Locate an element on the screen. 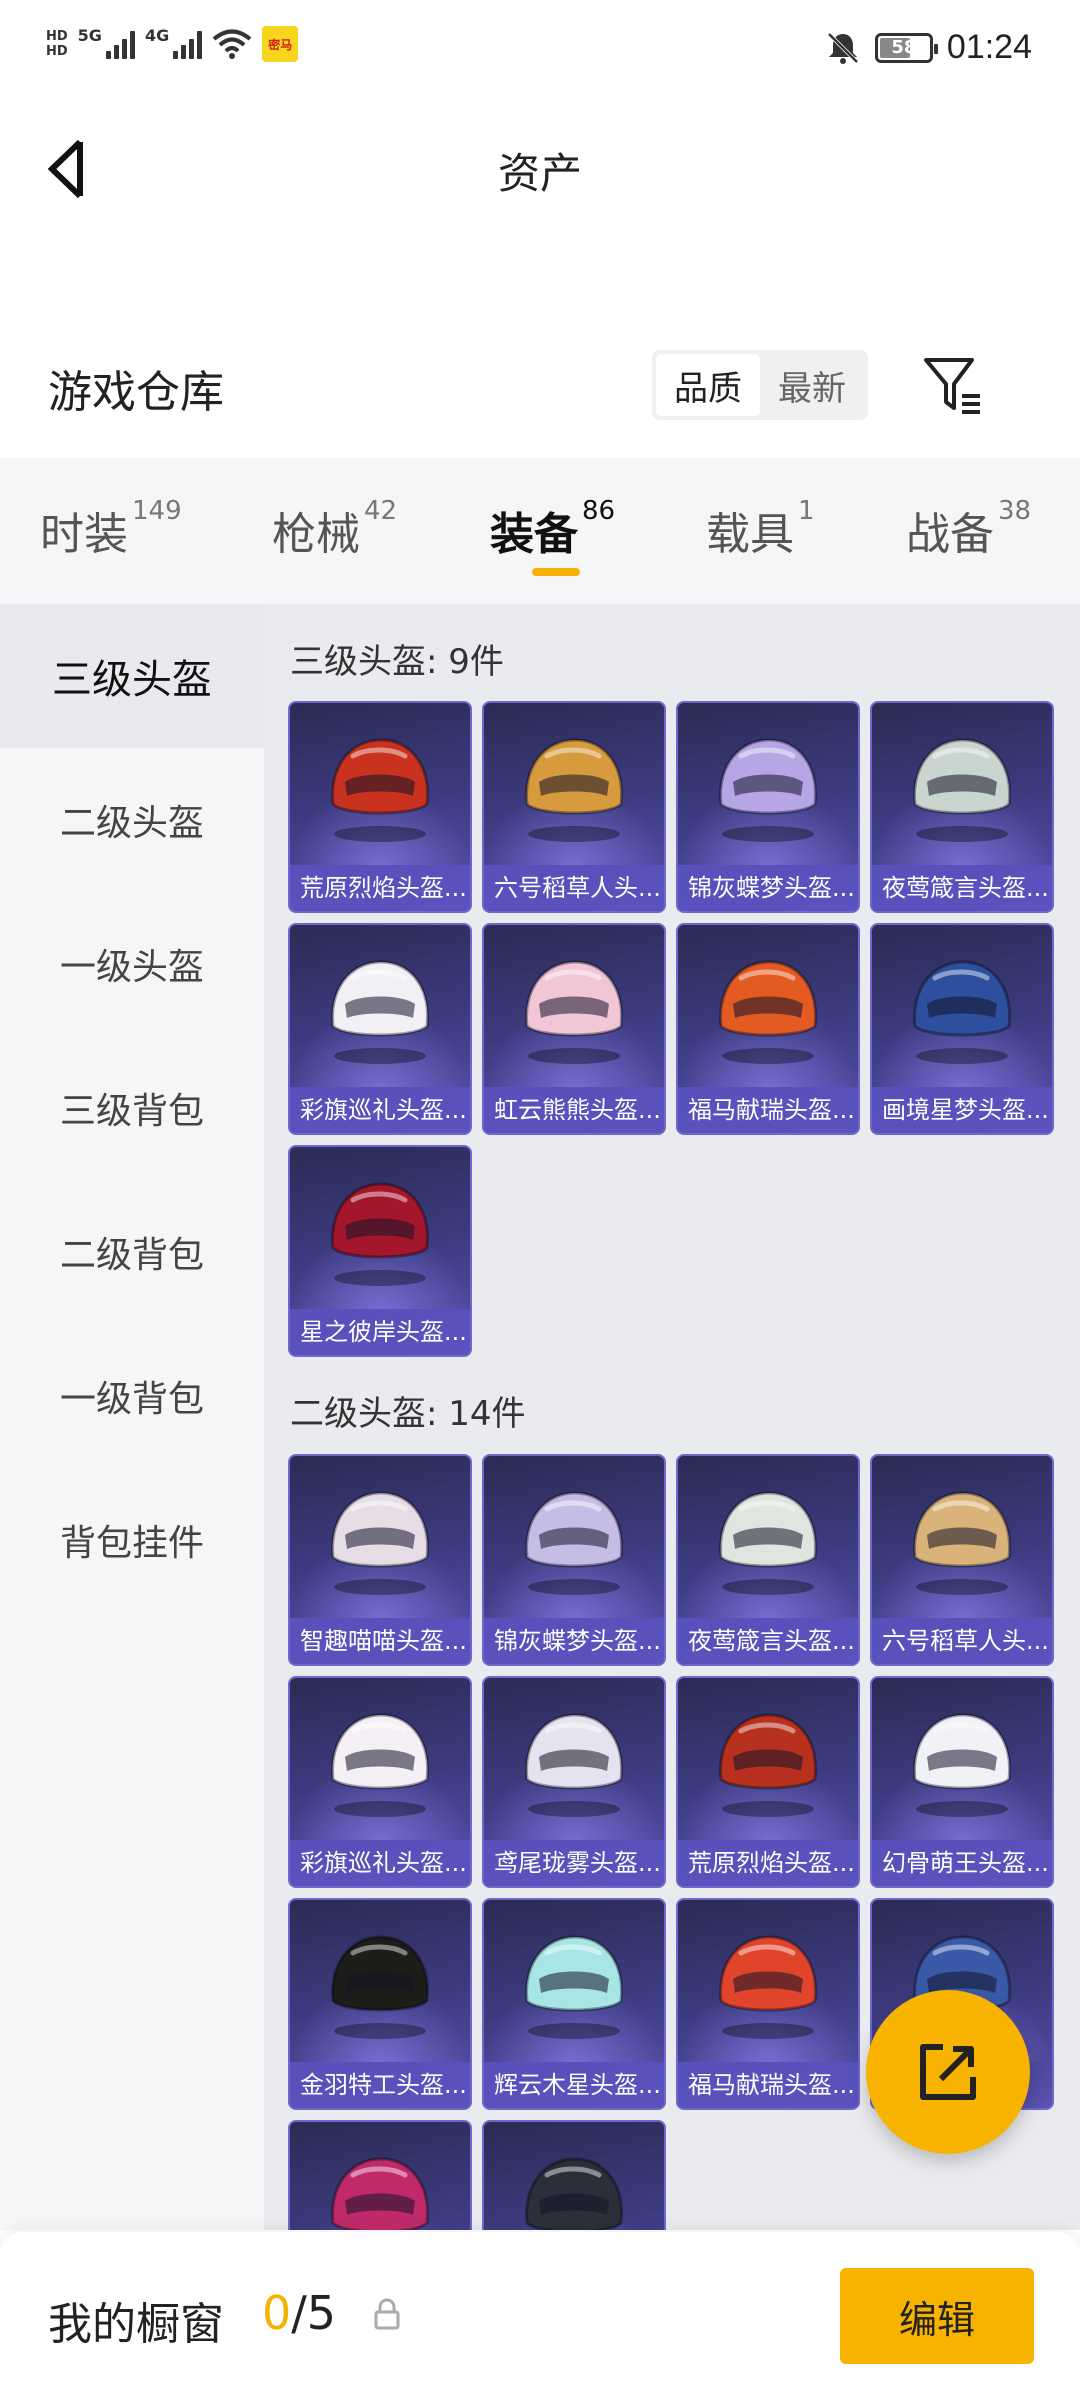 Image resolution: width=1080 pixels, height=2400 pixels. tab-count: 42 is located at coordinates (381, 511).